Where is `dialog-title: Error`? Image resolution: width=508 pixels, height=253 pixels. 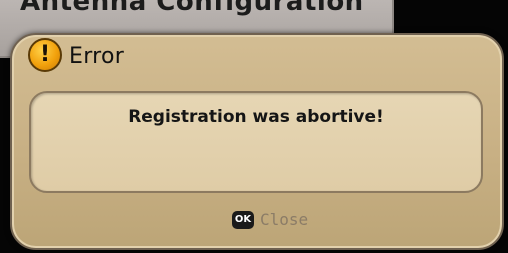
dialog-title: Error is located at coordinates (97, 56).